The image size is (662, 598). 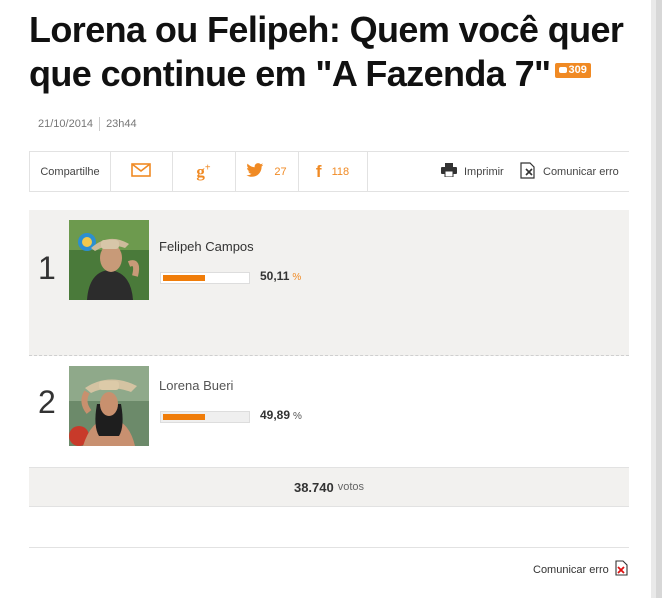 What do you see at coordinates (340, 171) in the screenshot?
I see `facebook-count: 118` at bounding box center [340, 171].